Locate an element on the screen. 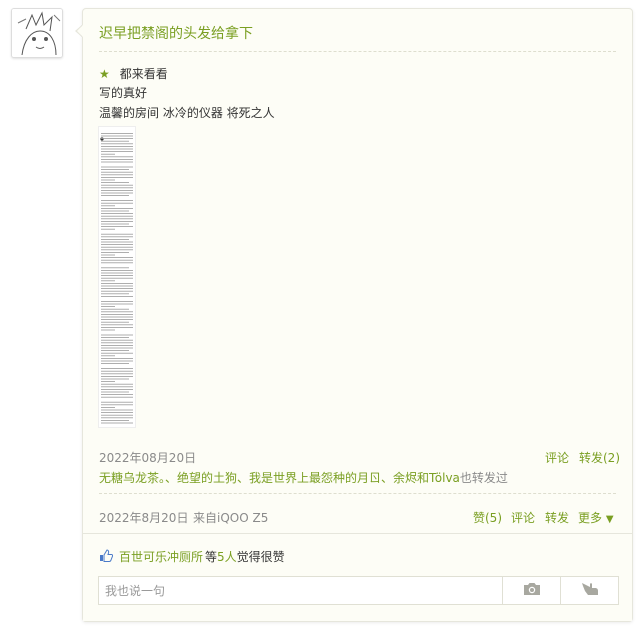 This screenshot has height=630, width=644. camera-icon is located at coordinates (532, 590).